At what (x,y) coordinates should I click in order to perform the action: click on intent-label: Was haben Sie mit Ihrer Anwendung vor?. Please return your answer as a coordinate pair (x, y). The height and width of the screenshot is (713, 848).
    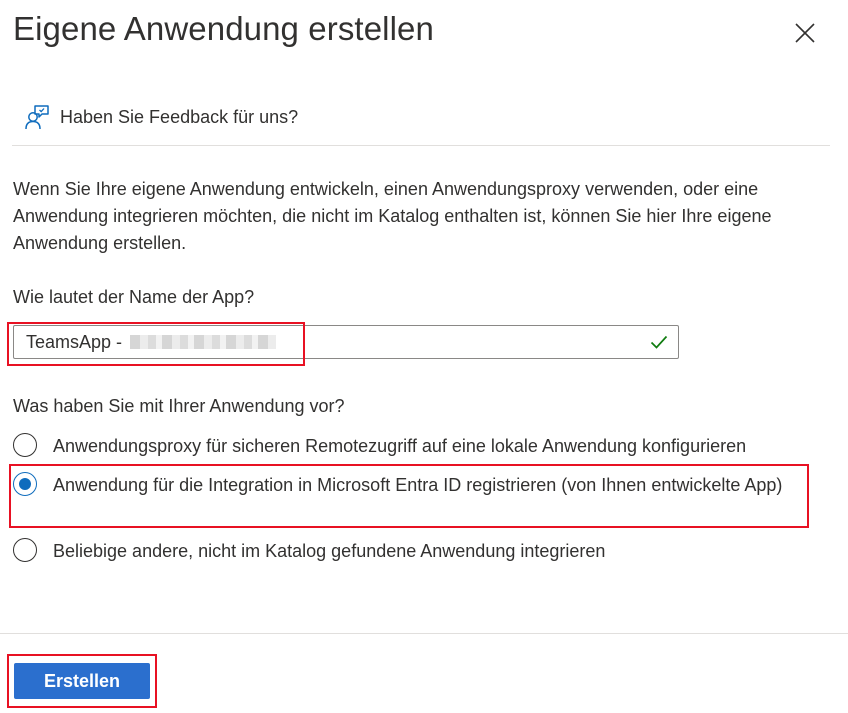
    Looking at the image, I should click on (179, 406).